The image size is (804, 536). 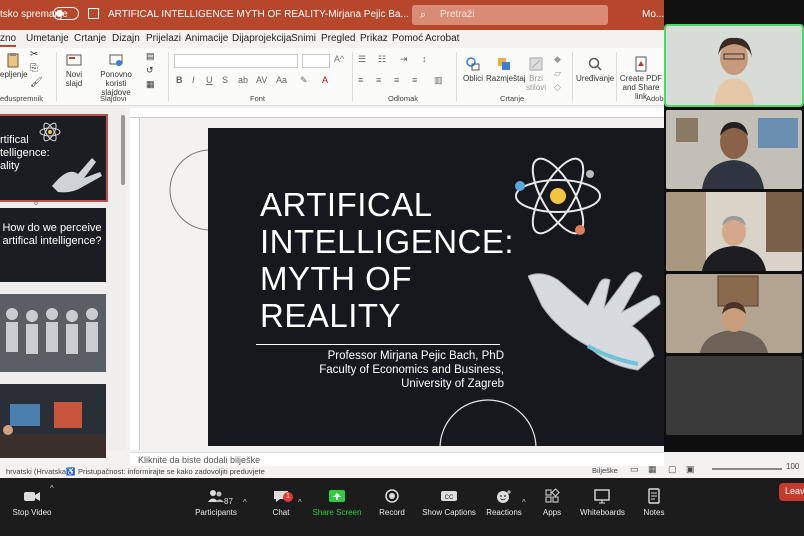 I want to click on format-painter-icon: 🖌, so click(x=36, y=83).